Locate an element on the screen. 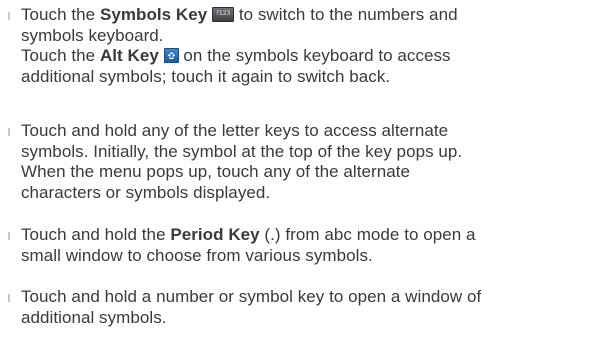  alt-key-icon is located at coordinates (171, 55).